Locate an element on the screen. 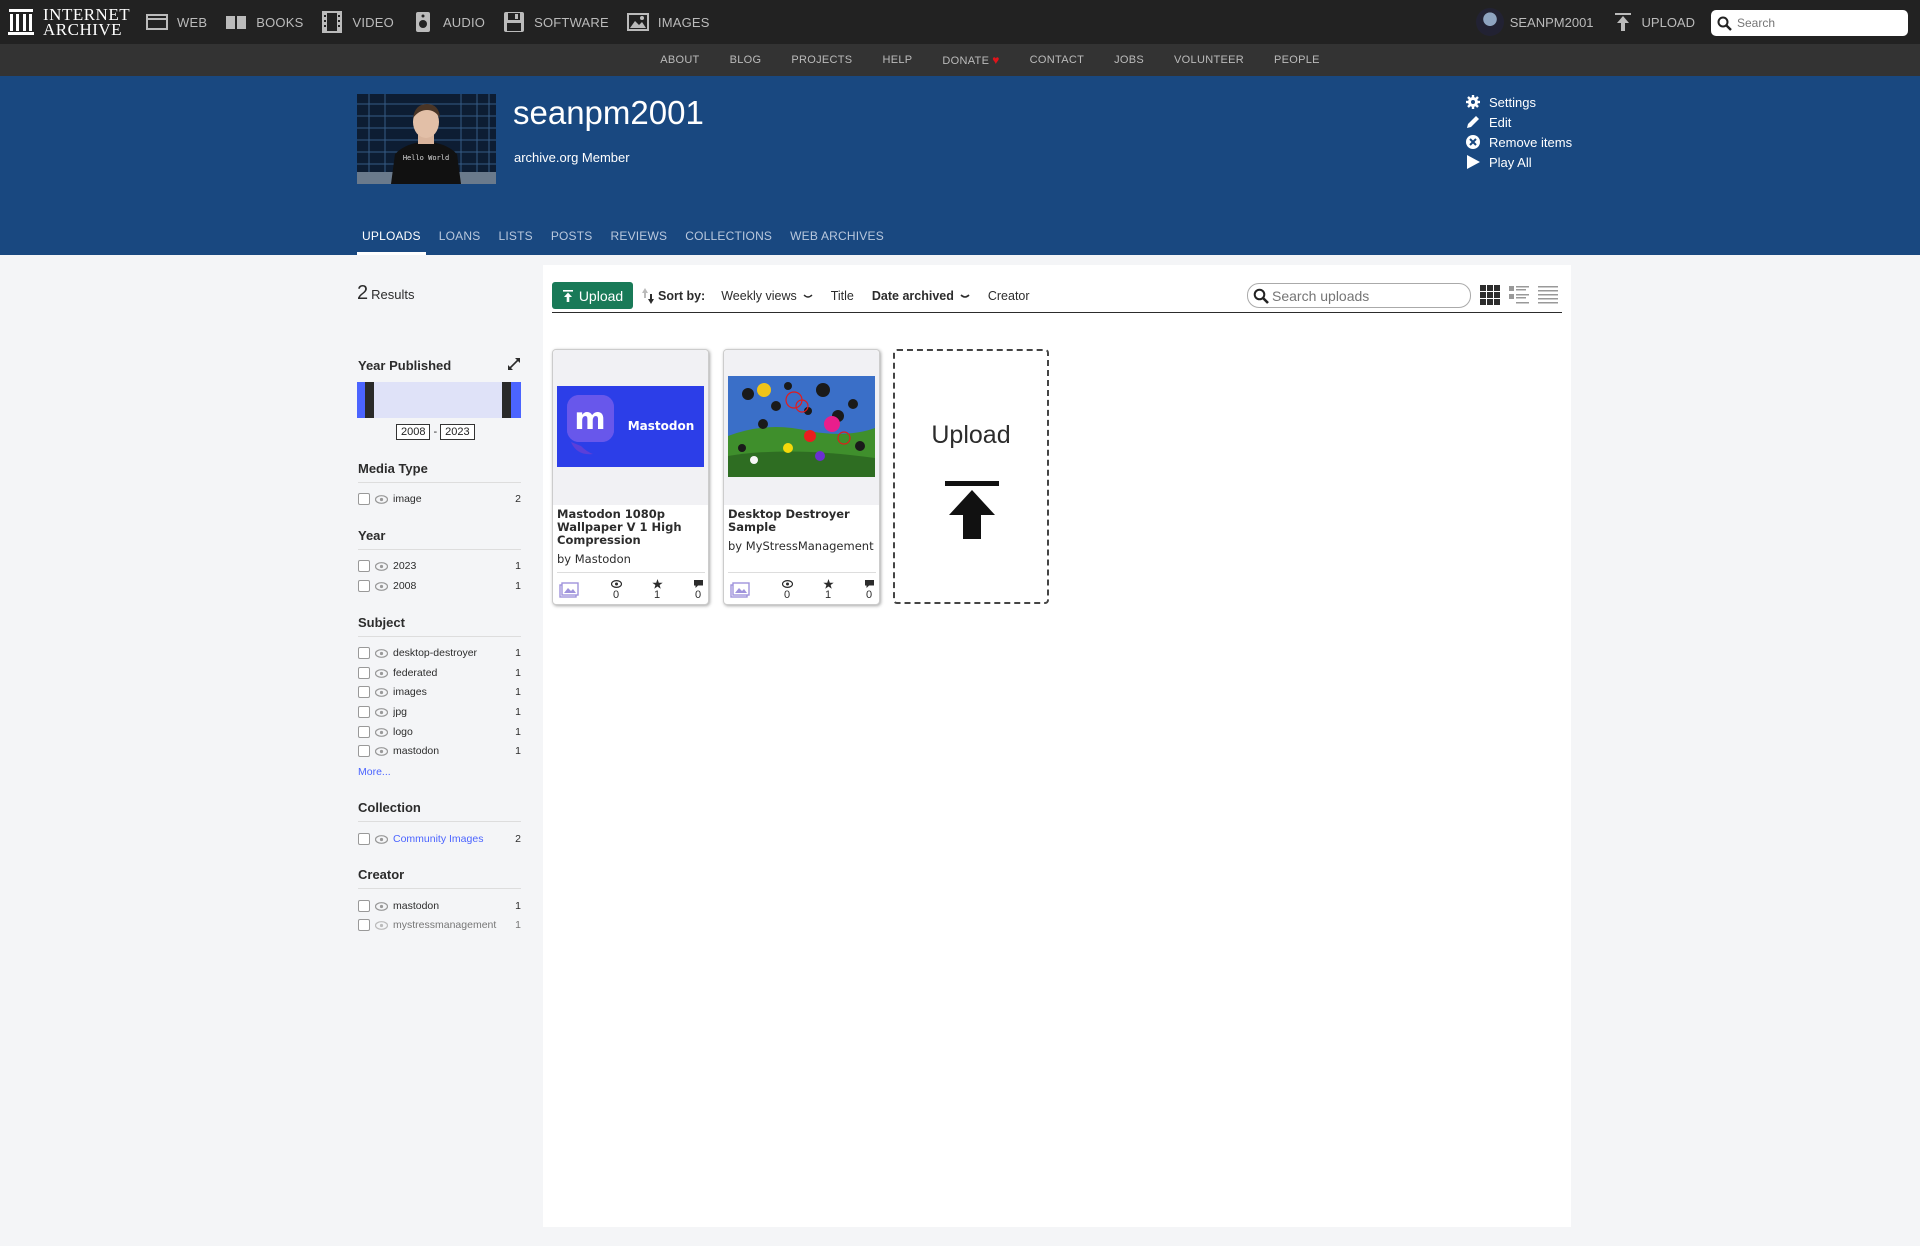 The width and height of the screenshot is (1920, 1246). range-handle-max is located at coordinates (506, 400).